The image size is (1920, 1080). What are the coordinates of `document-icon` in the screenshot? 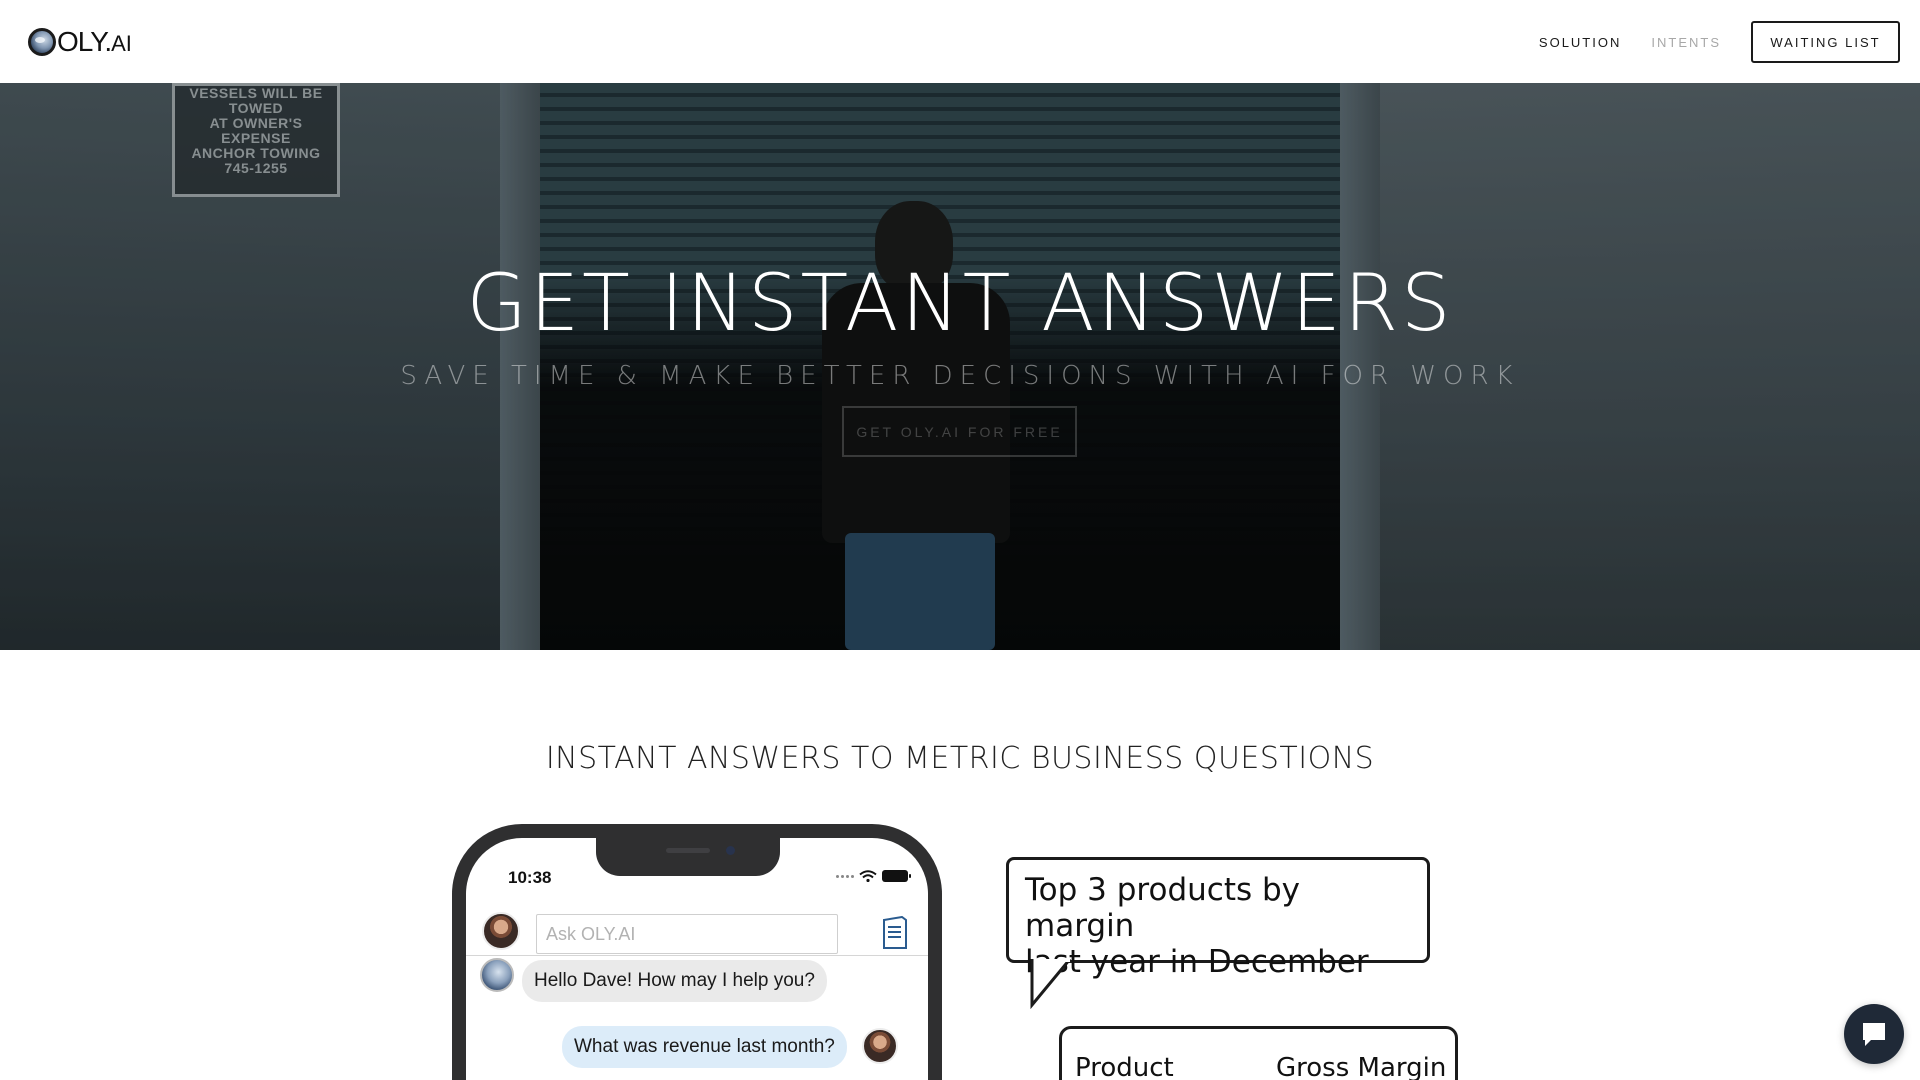 It's located at (895, 933).